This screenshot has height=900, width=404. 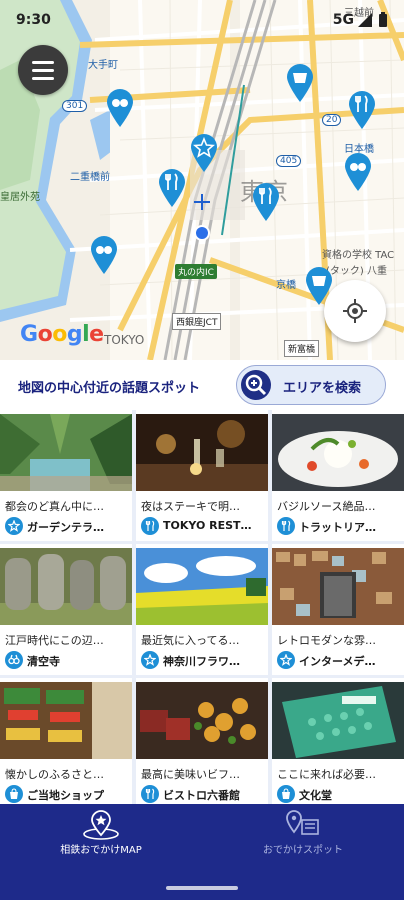 I want to click on map-label-nijubashi: 二重橋前, so click(x=90, y=177).